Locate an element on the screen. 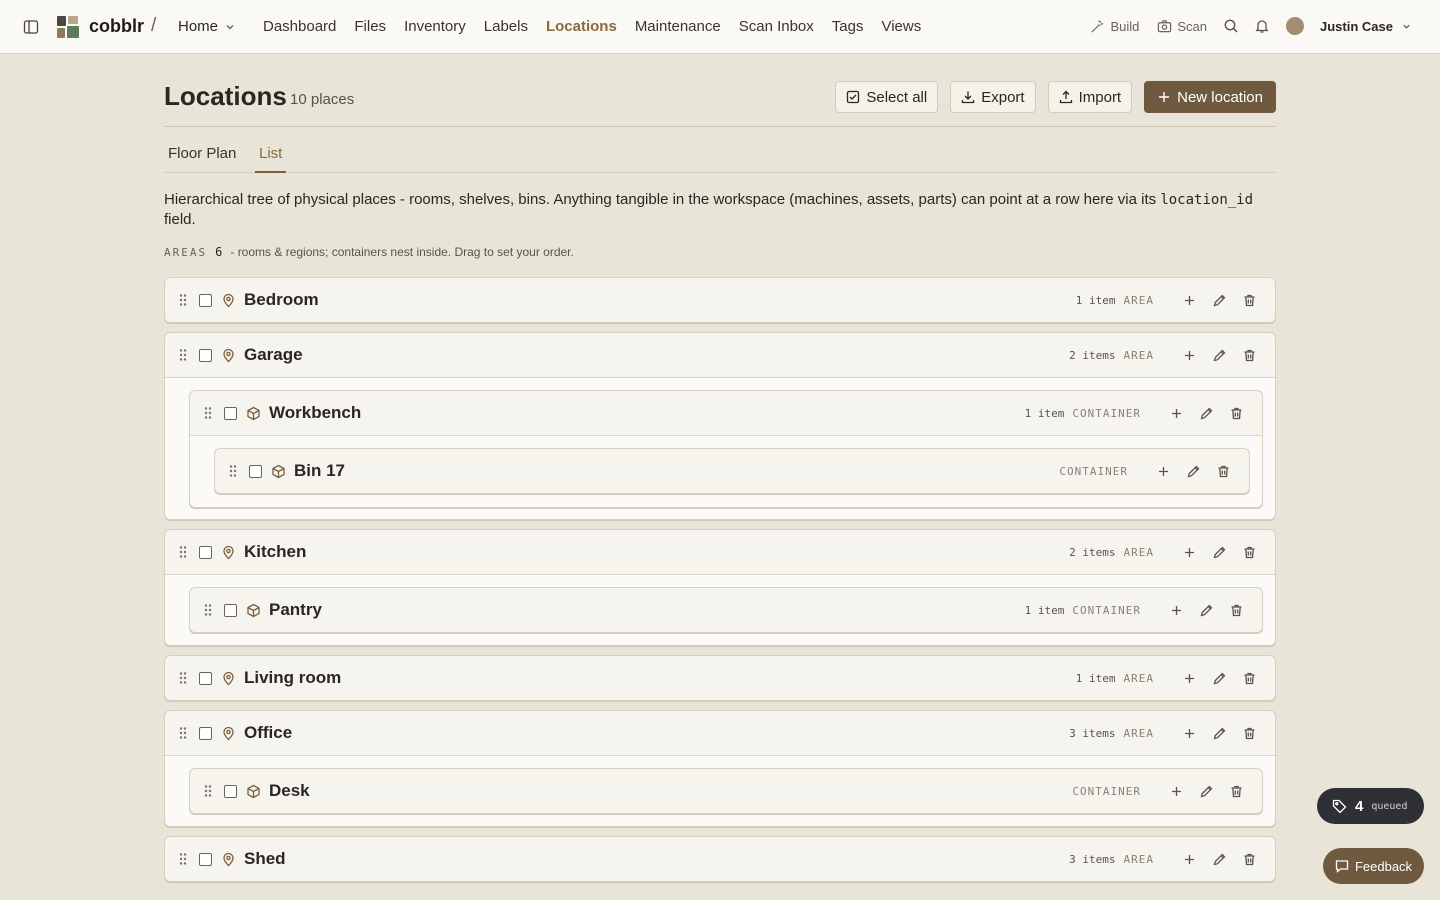 The height and width of the screenshot is (900, 1440). location-name: Pantry is located at coordinates (295, 609).